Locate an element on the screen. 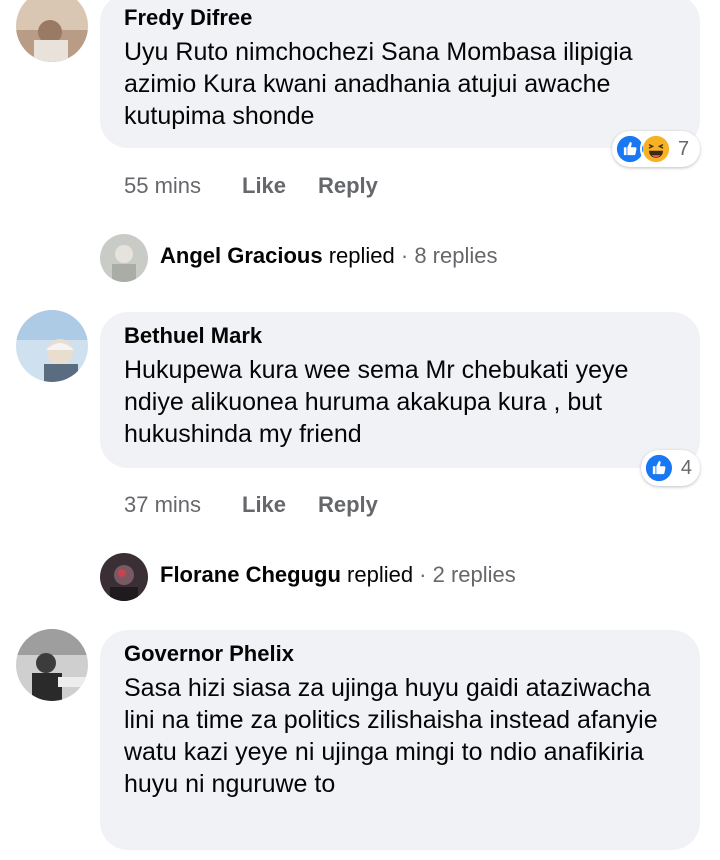 The width and height of the screenshot is (720, 860). view-replies-link: Angel Gracious replied · 8 replies is located at coordinates (328, 256).